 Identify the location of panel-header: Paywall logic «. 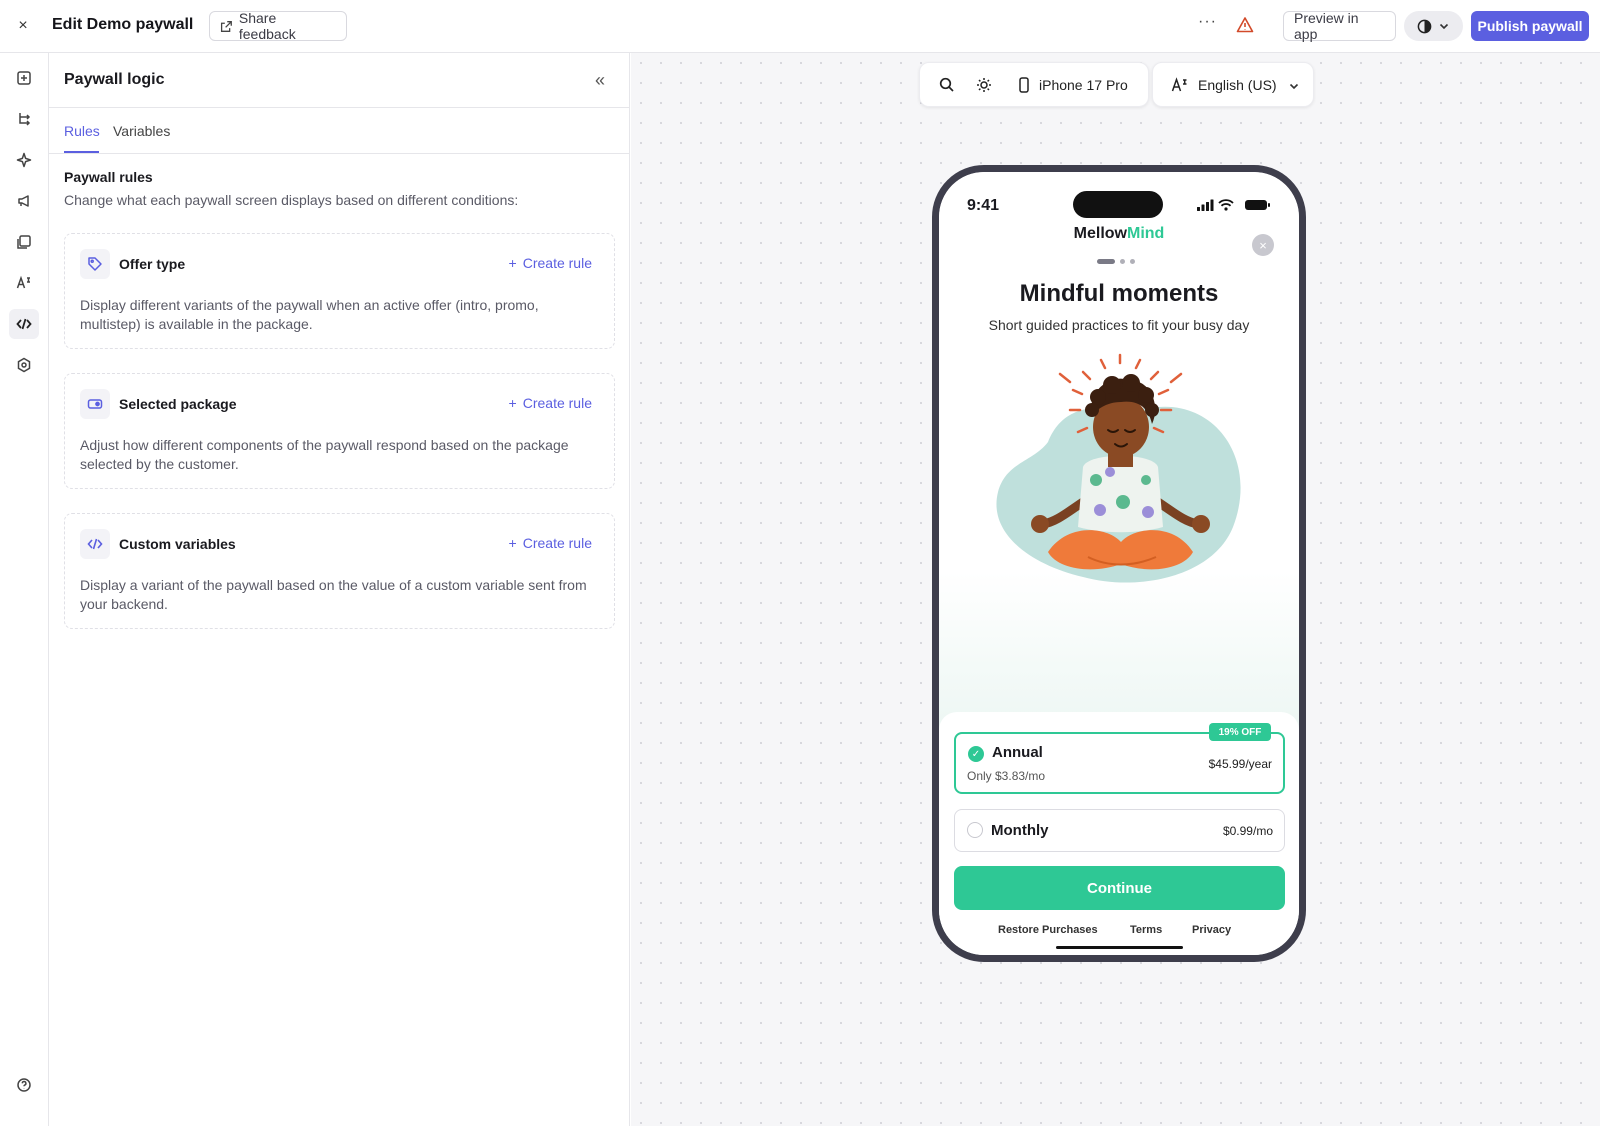
(339, 80).